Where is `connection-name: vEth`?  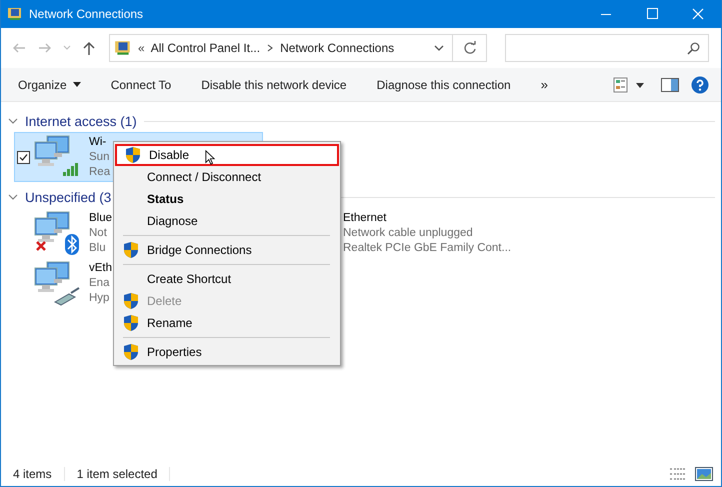 connection-name: vEth is located at coordinates (100, 268).